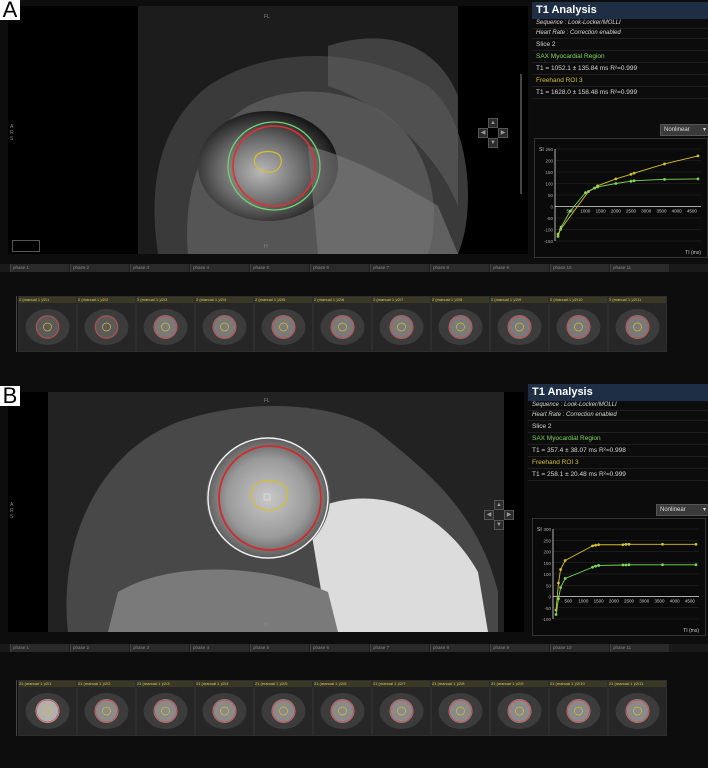 The height and width of the screenshot is (768, 708). I want to click on frame-thumbnail: 2 (manual 1 )/2/1, so click(47, 324).